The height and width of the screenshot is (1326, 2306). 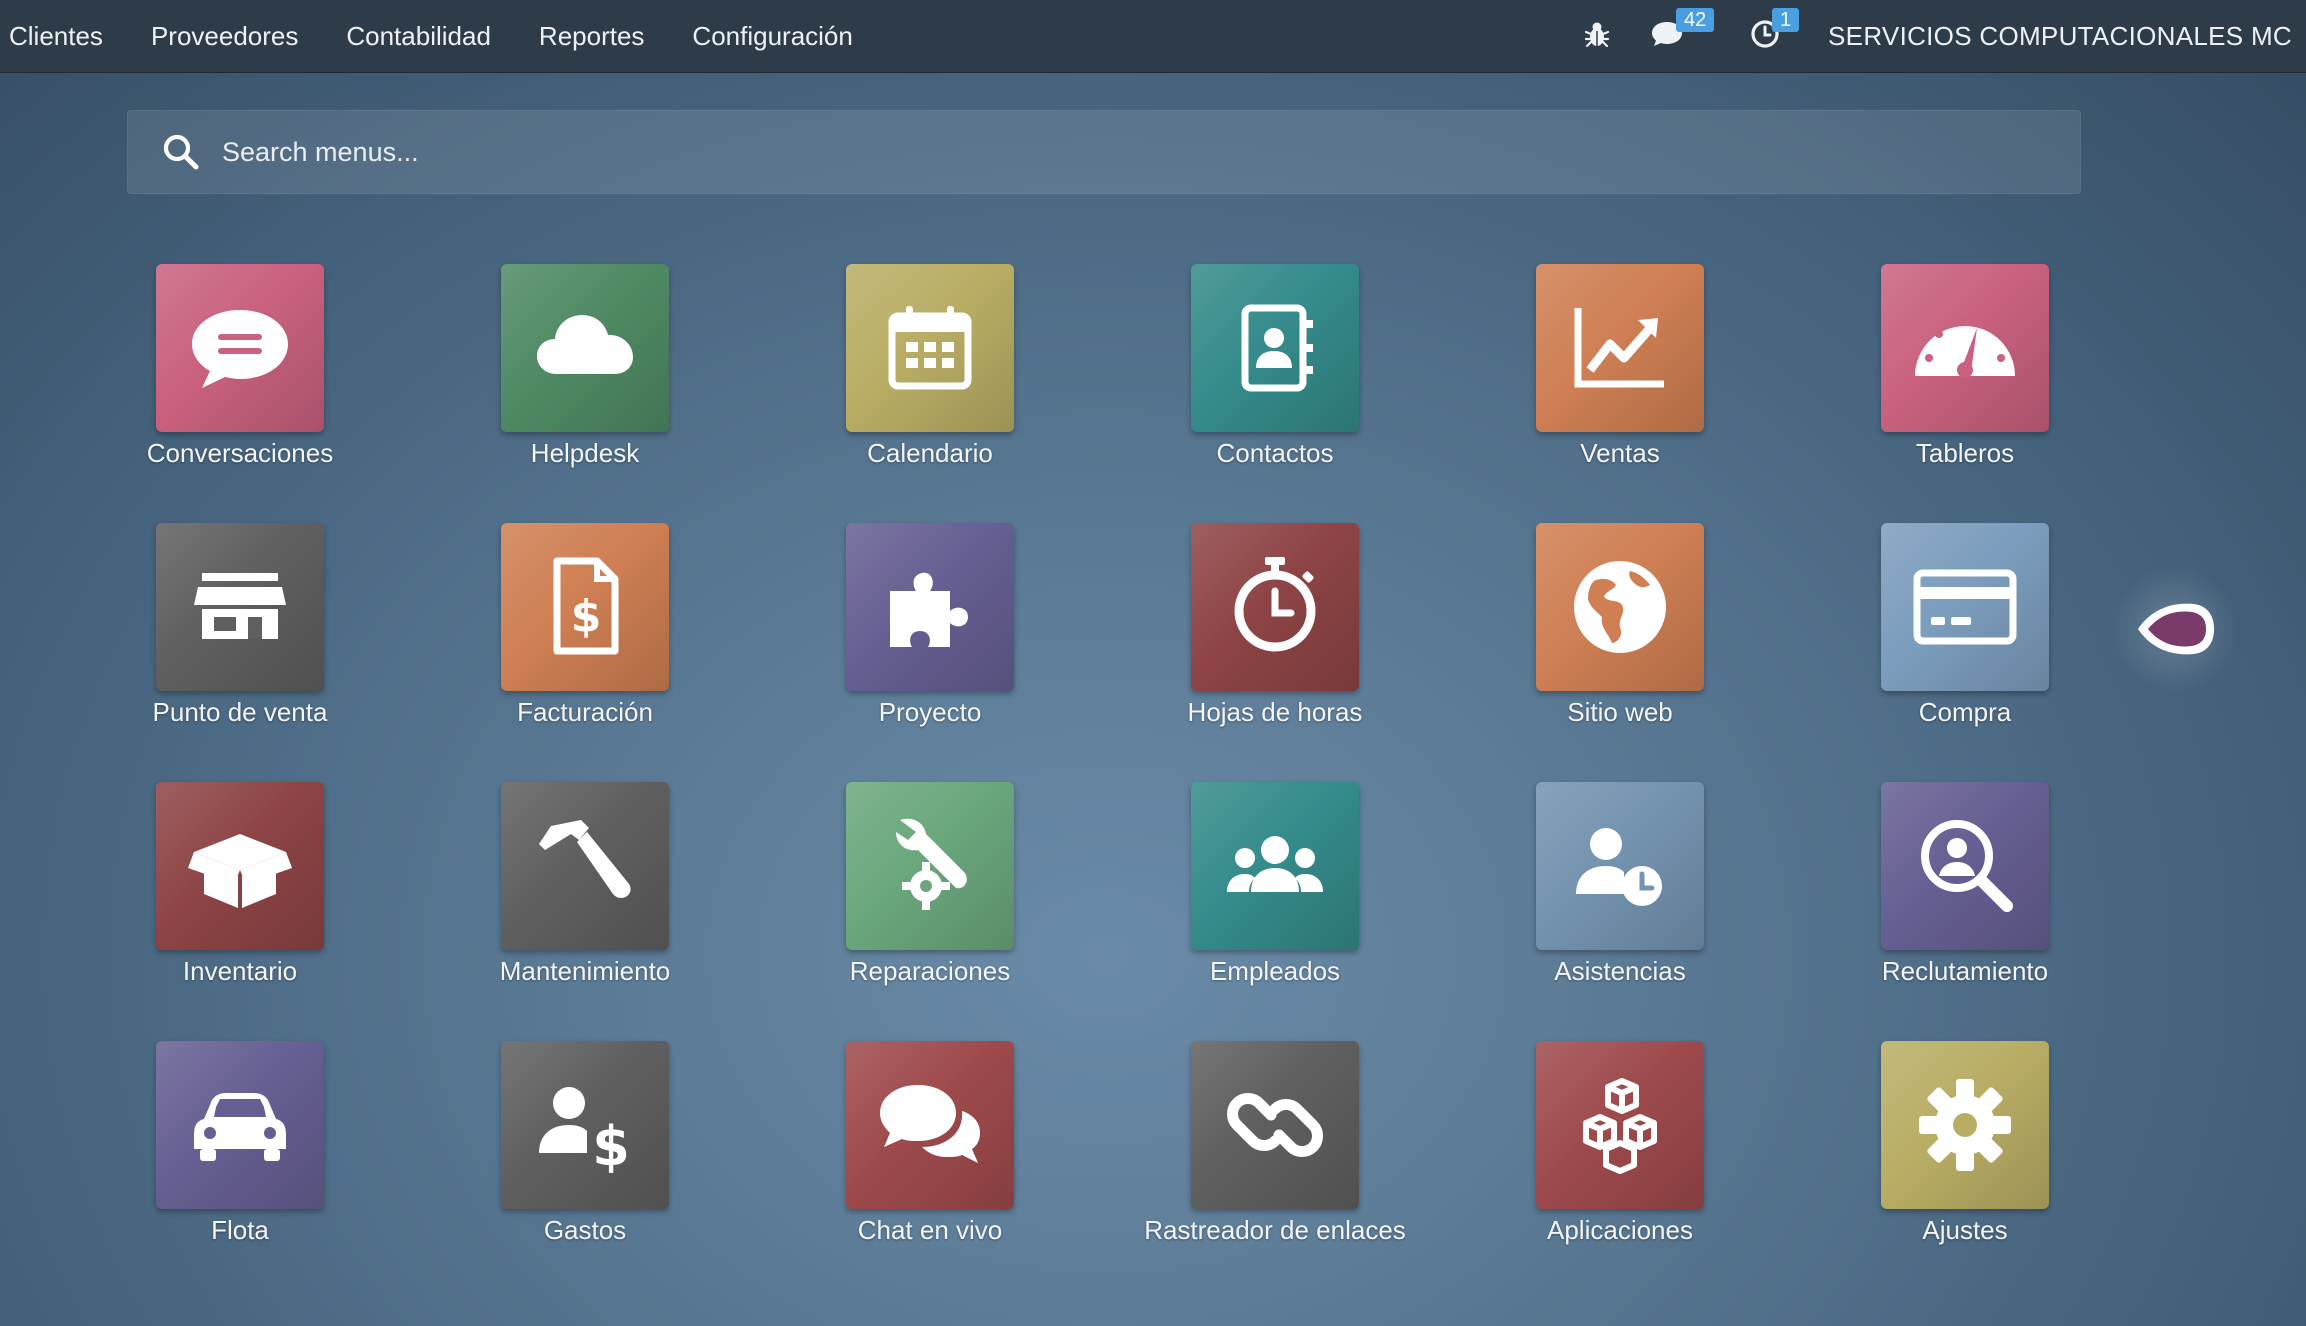 What do you see at coordinates (240, 453) in the screenshot?
I see `app-label: Conversaciones` at bounding box center [240, 453].